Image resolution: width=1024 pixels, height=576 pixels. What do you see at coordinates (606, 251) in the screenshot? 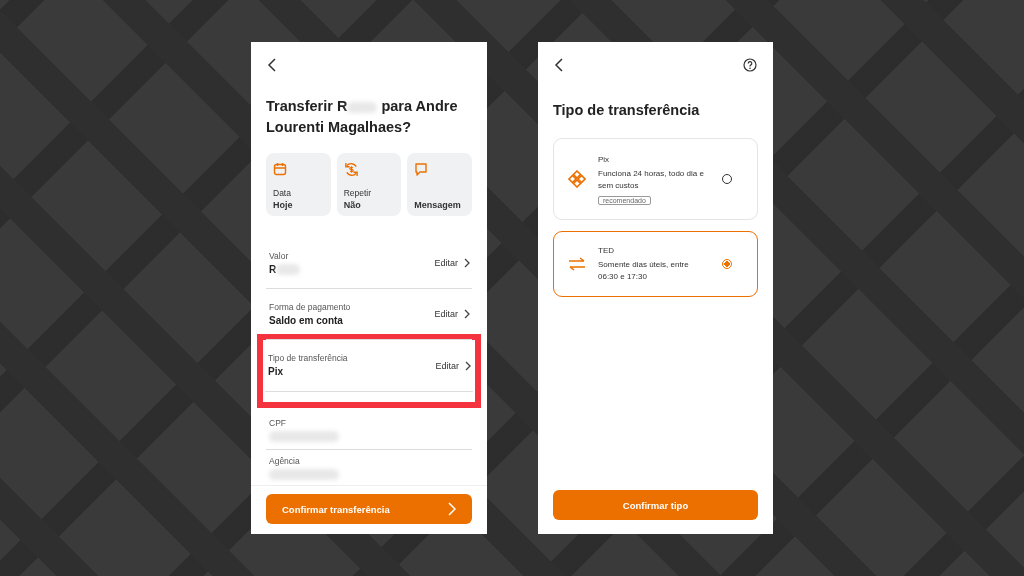
I see `option-name: TED` at bounding box center [606, 251].